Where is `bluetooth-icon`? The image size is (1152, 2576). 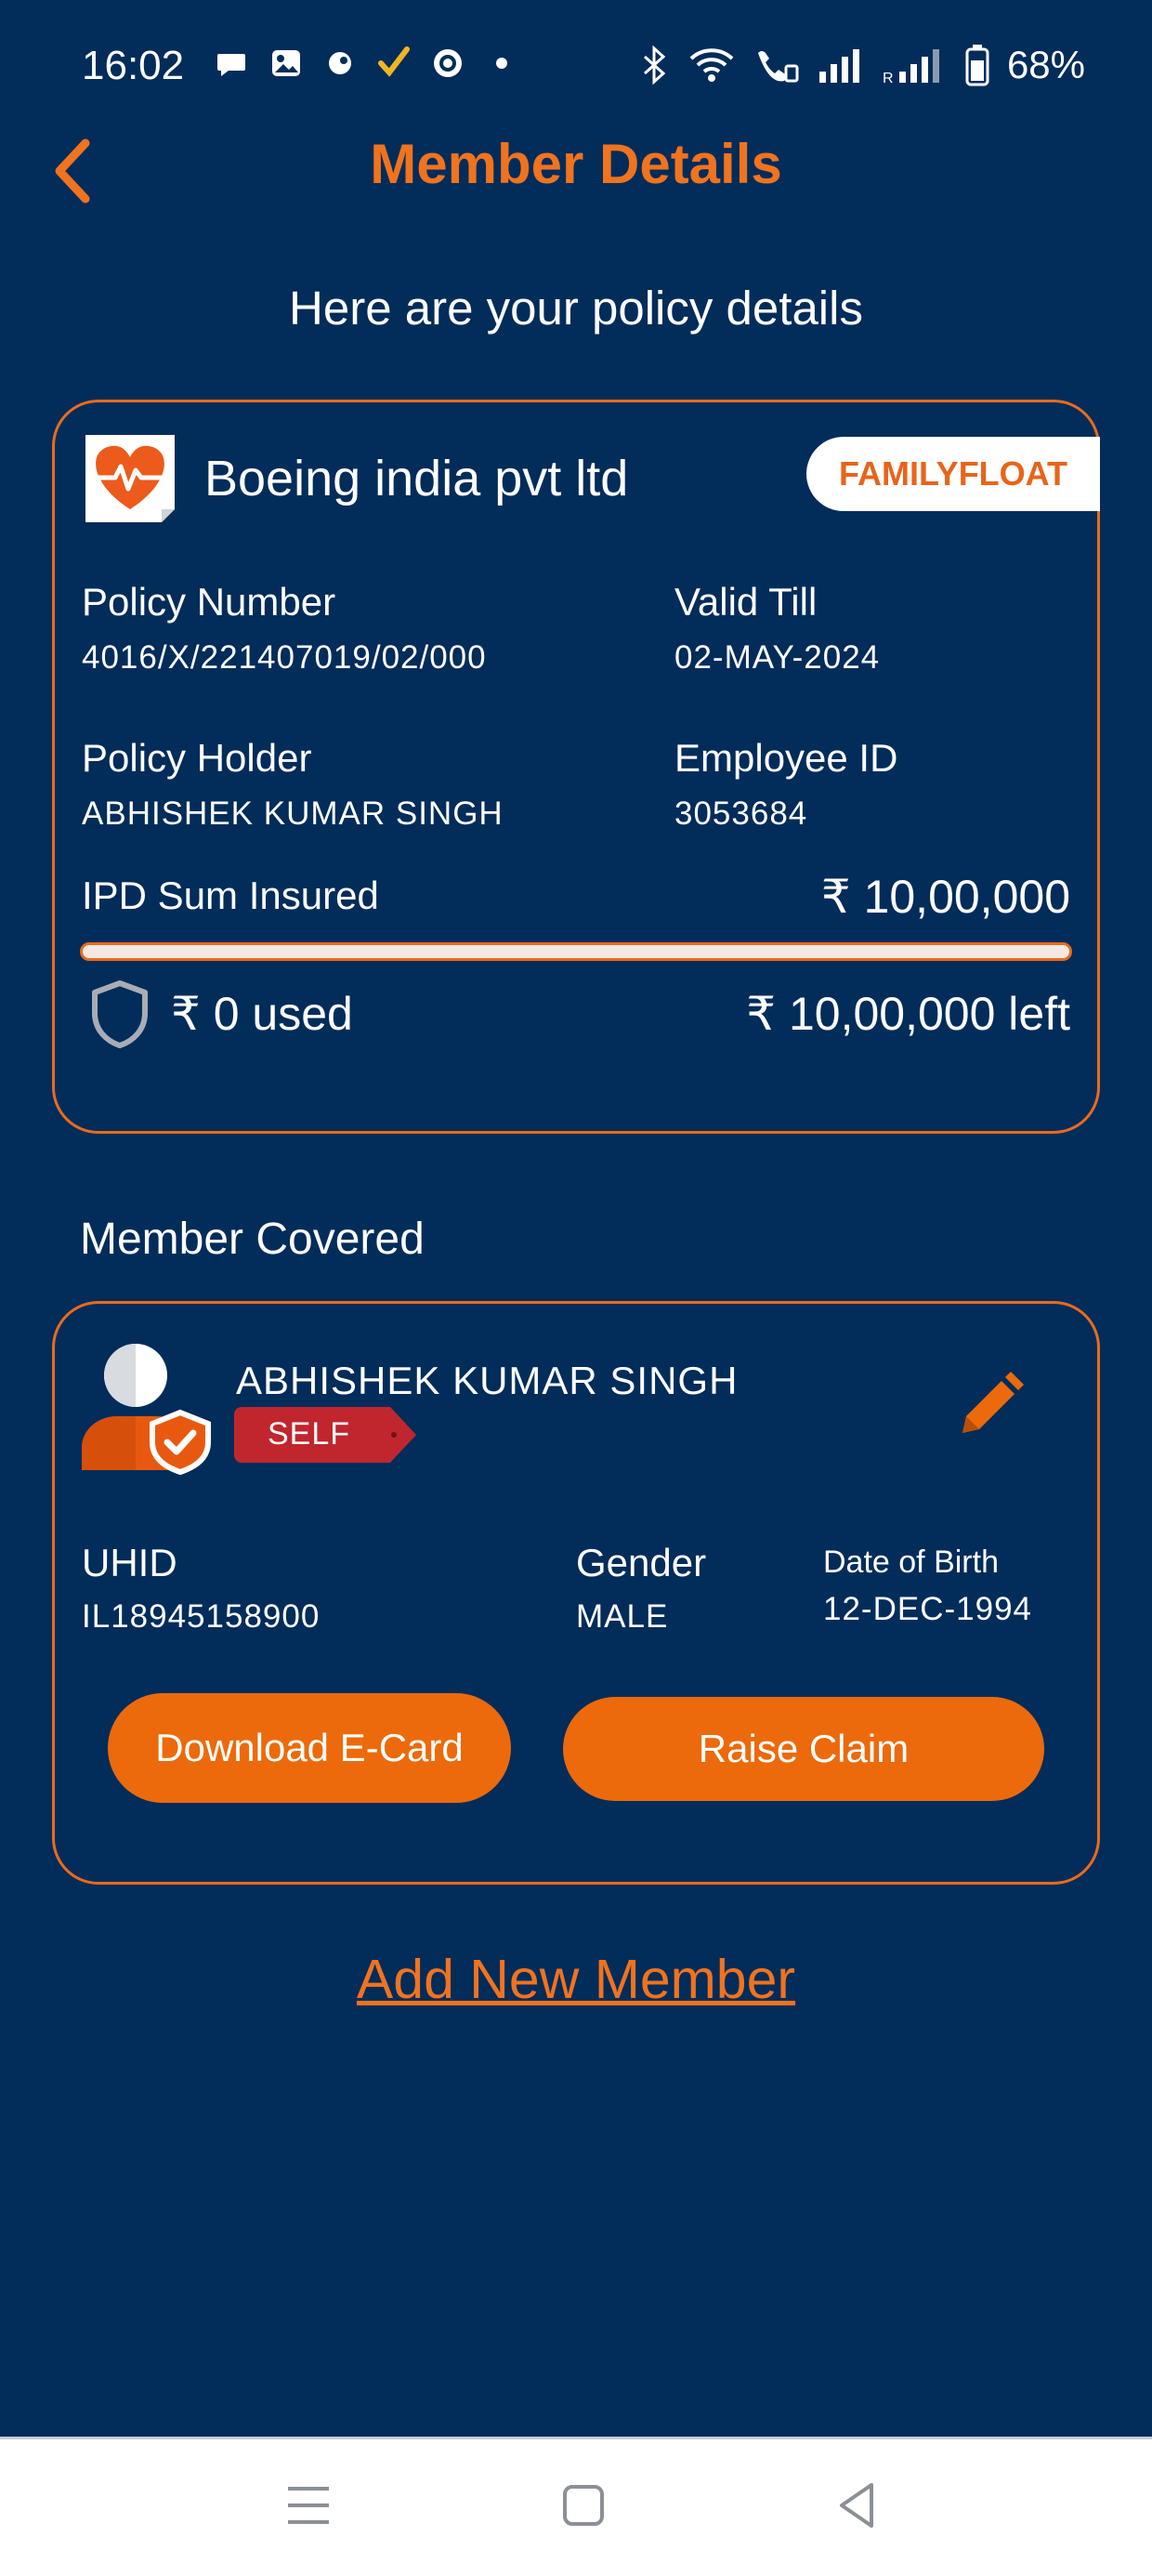 bluetooth-icon is located at coordinates (654, 65).